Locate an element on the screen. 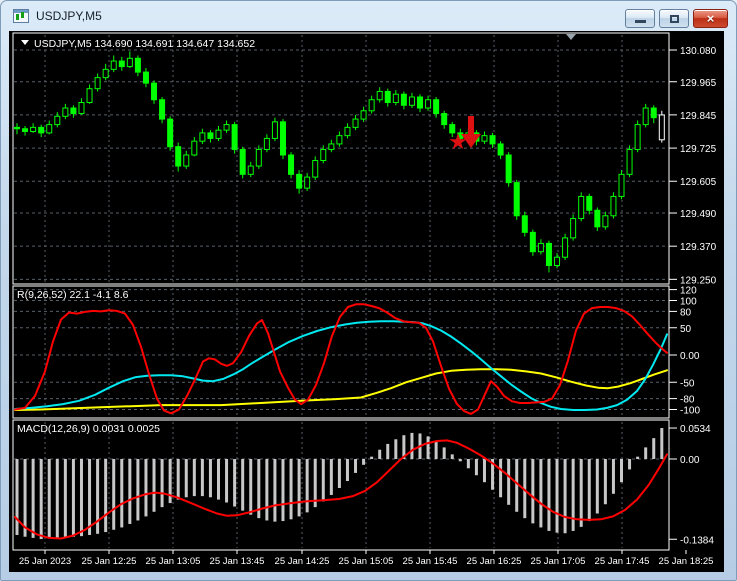 This screenshot has width=737, height=581. caption-buttons: × is located at coordinates (676, 18).